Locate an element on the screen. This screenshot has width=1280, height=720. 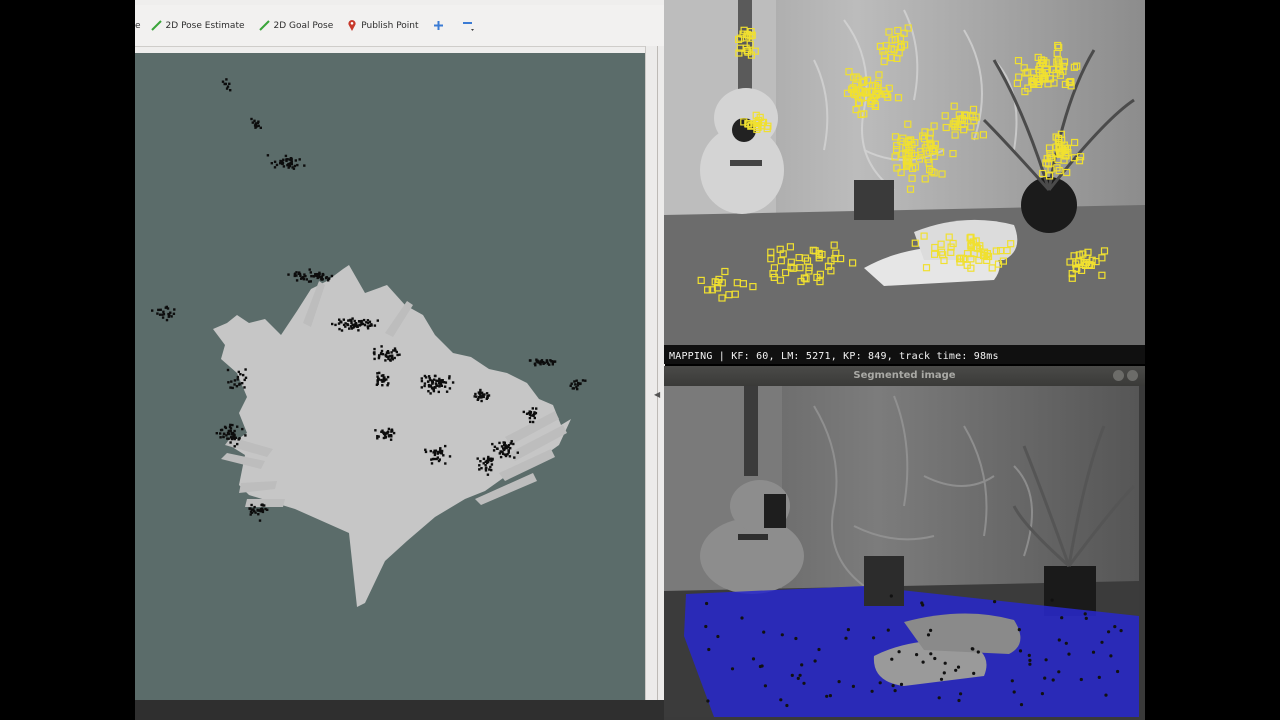
goal-pose-tool: 2D Goal Pose is located at coordinates (296, 26).